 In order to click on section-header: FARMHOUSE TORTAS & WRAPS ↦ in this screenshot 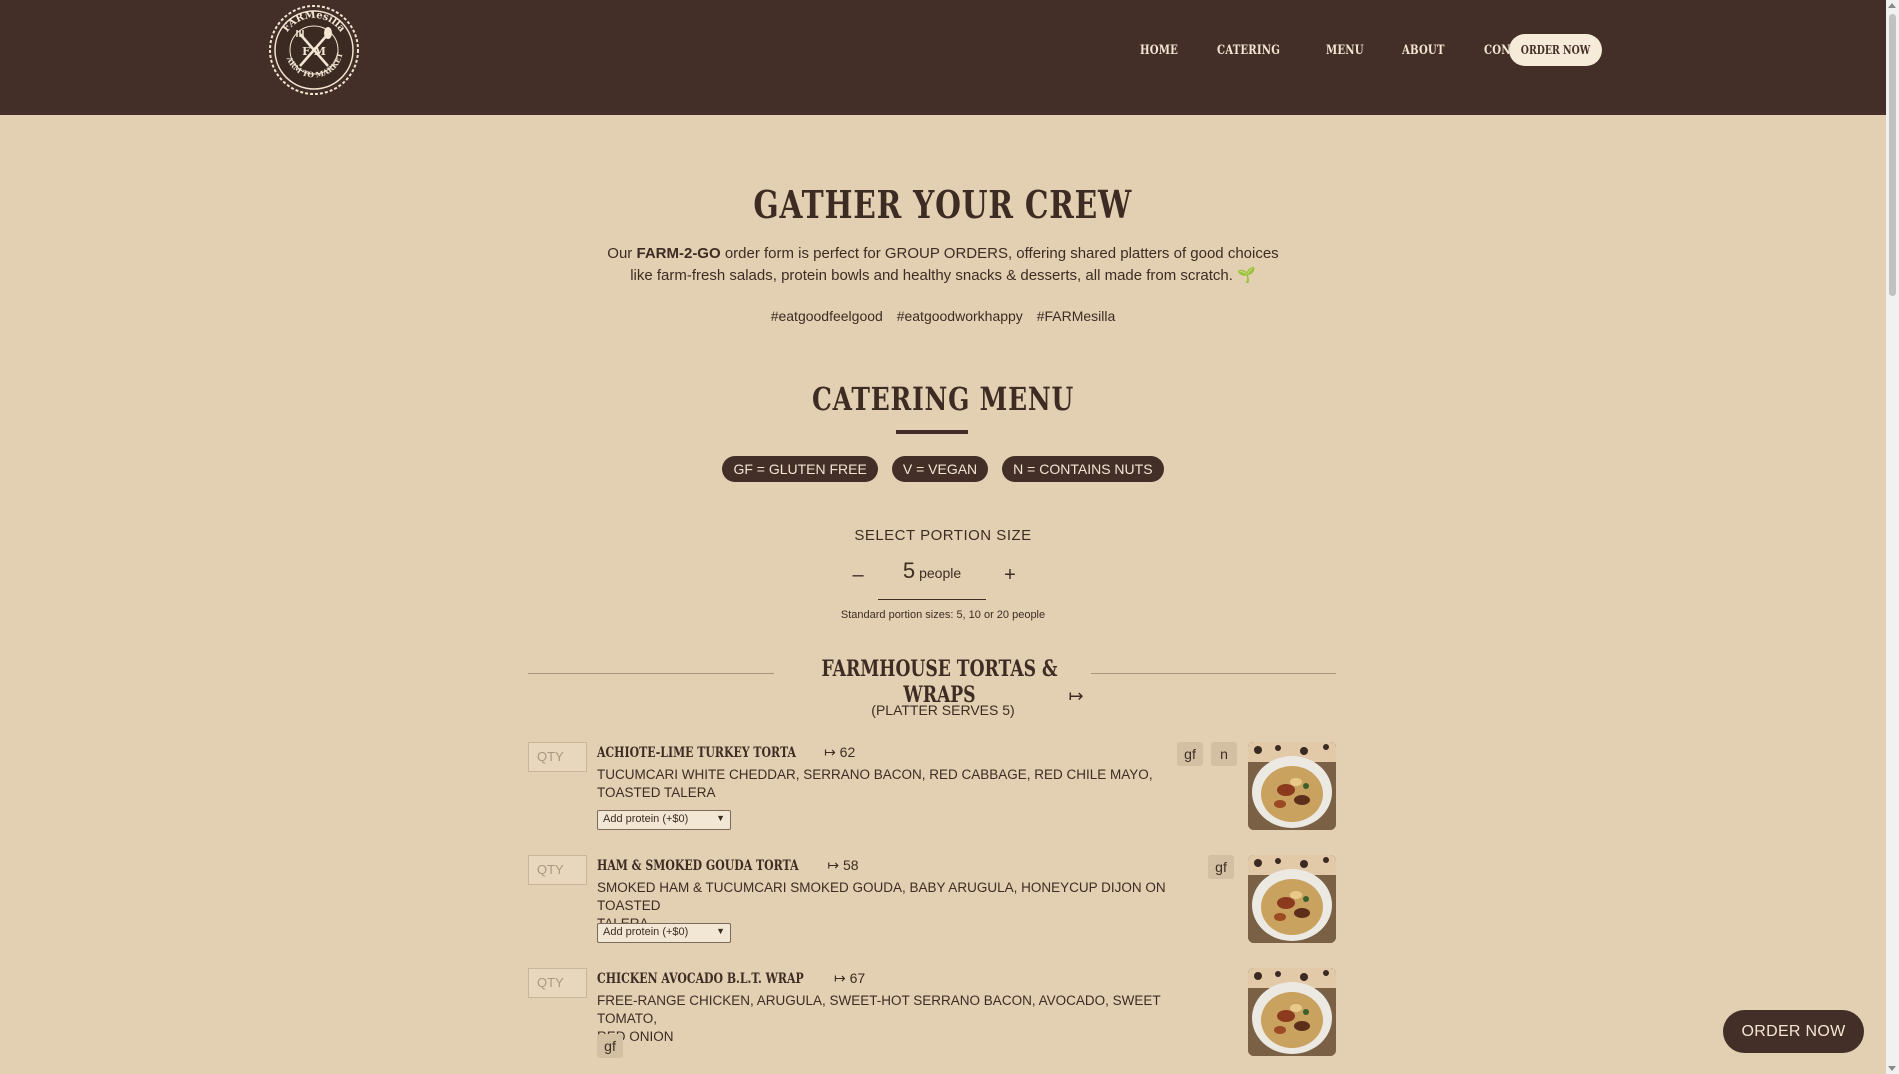, I will do `click(932, 682)`.